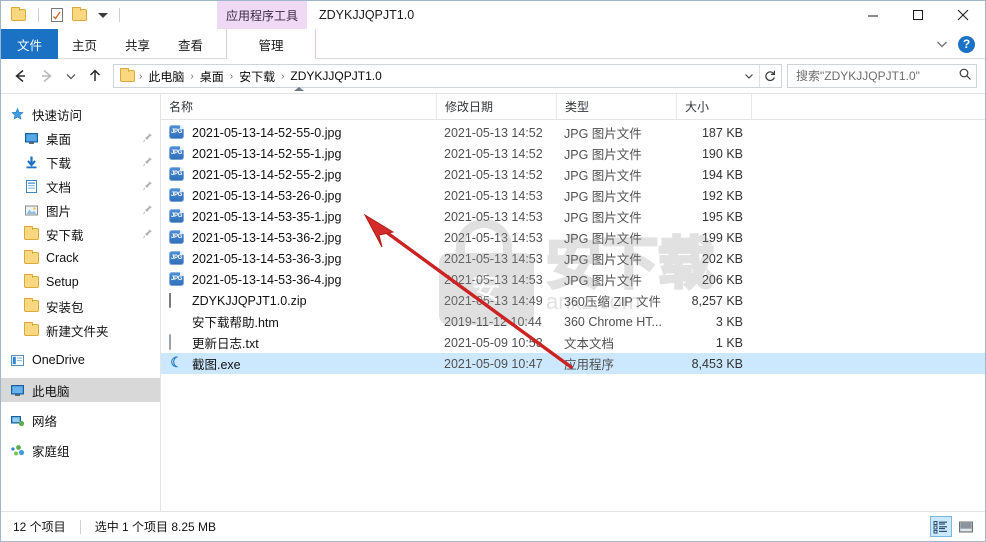 This screenshot has height=542, width=986. What do you see at coordinates (235, 323) in the screenshot?
I see `file-name: 安下载帮助.htm` at bounding box center [235, 323].